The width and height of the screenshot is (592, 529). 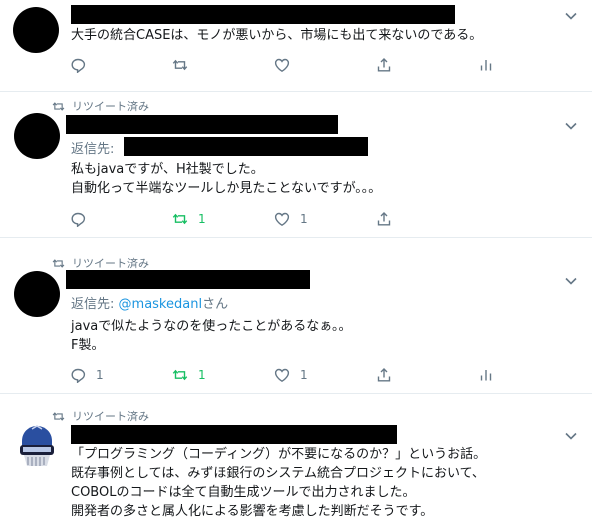 I want to click on reply-button: 1, so click(x=121, y=375).